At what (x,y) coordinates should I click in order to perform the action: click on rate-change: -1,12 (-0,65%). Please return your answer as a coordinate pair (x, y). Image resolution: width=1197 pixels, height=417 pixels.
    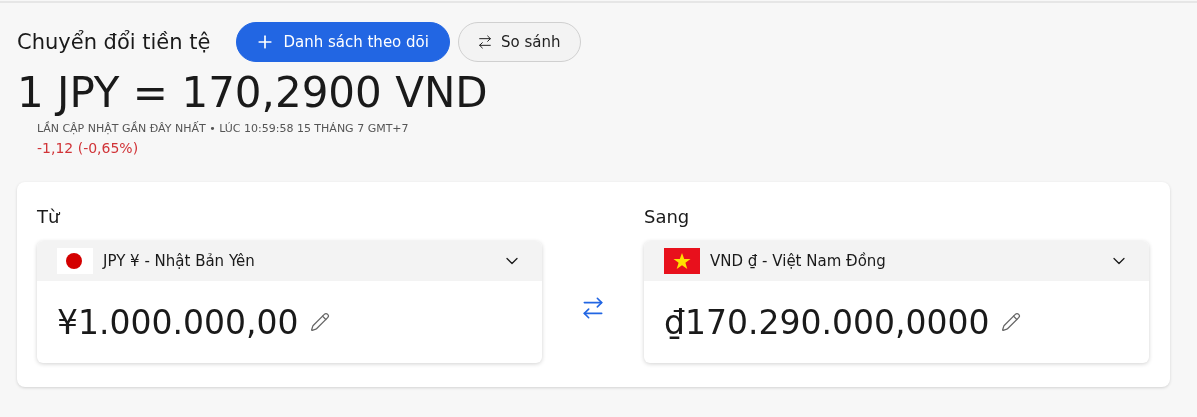
    Looking at the image, I should click on (88, 148).